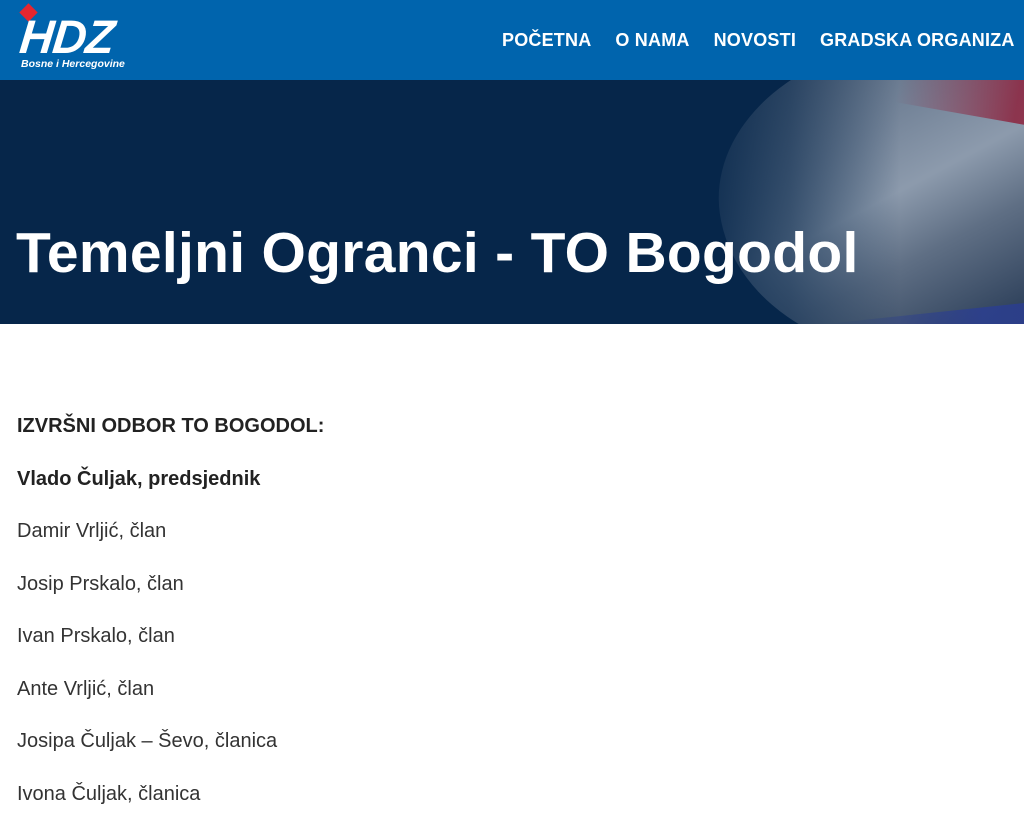 Image resolution: width=1024 pixels, height=840 pixels. I want to click on board-member: Ivona Čuljak, članica, so click(109, 793).